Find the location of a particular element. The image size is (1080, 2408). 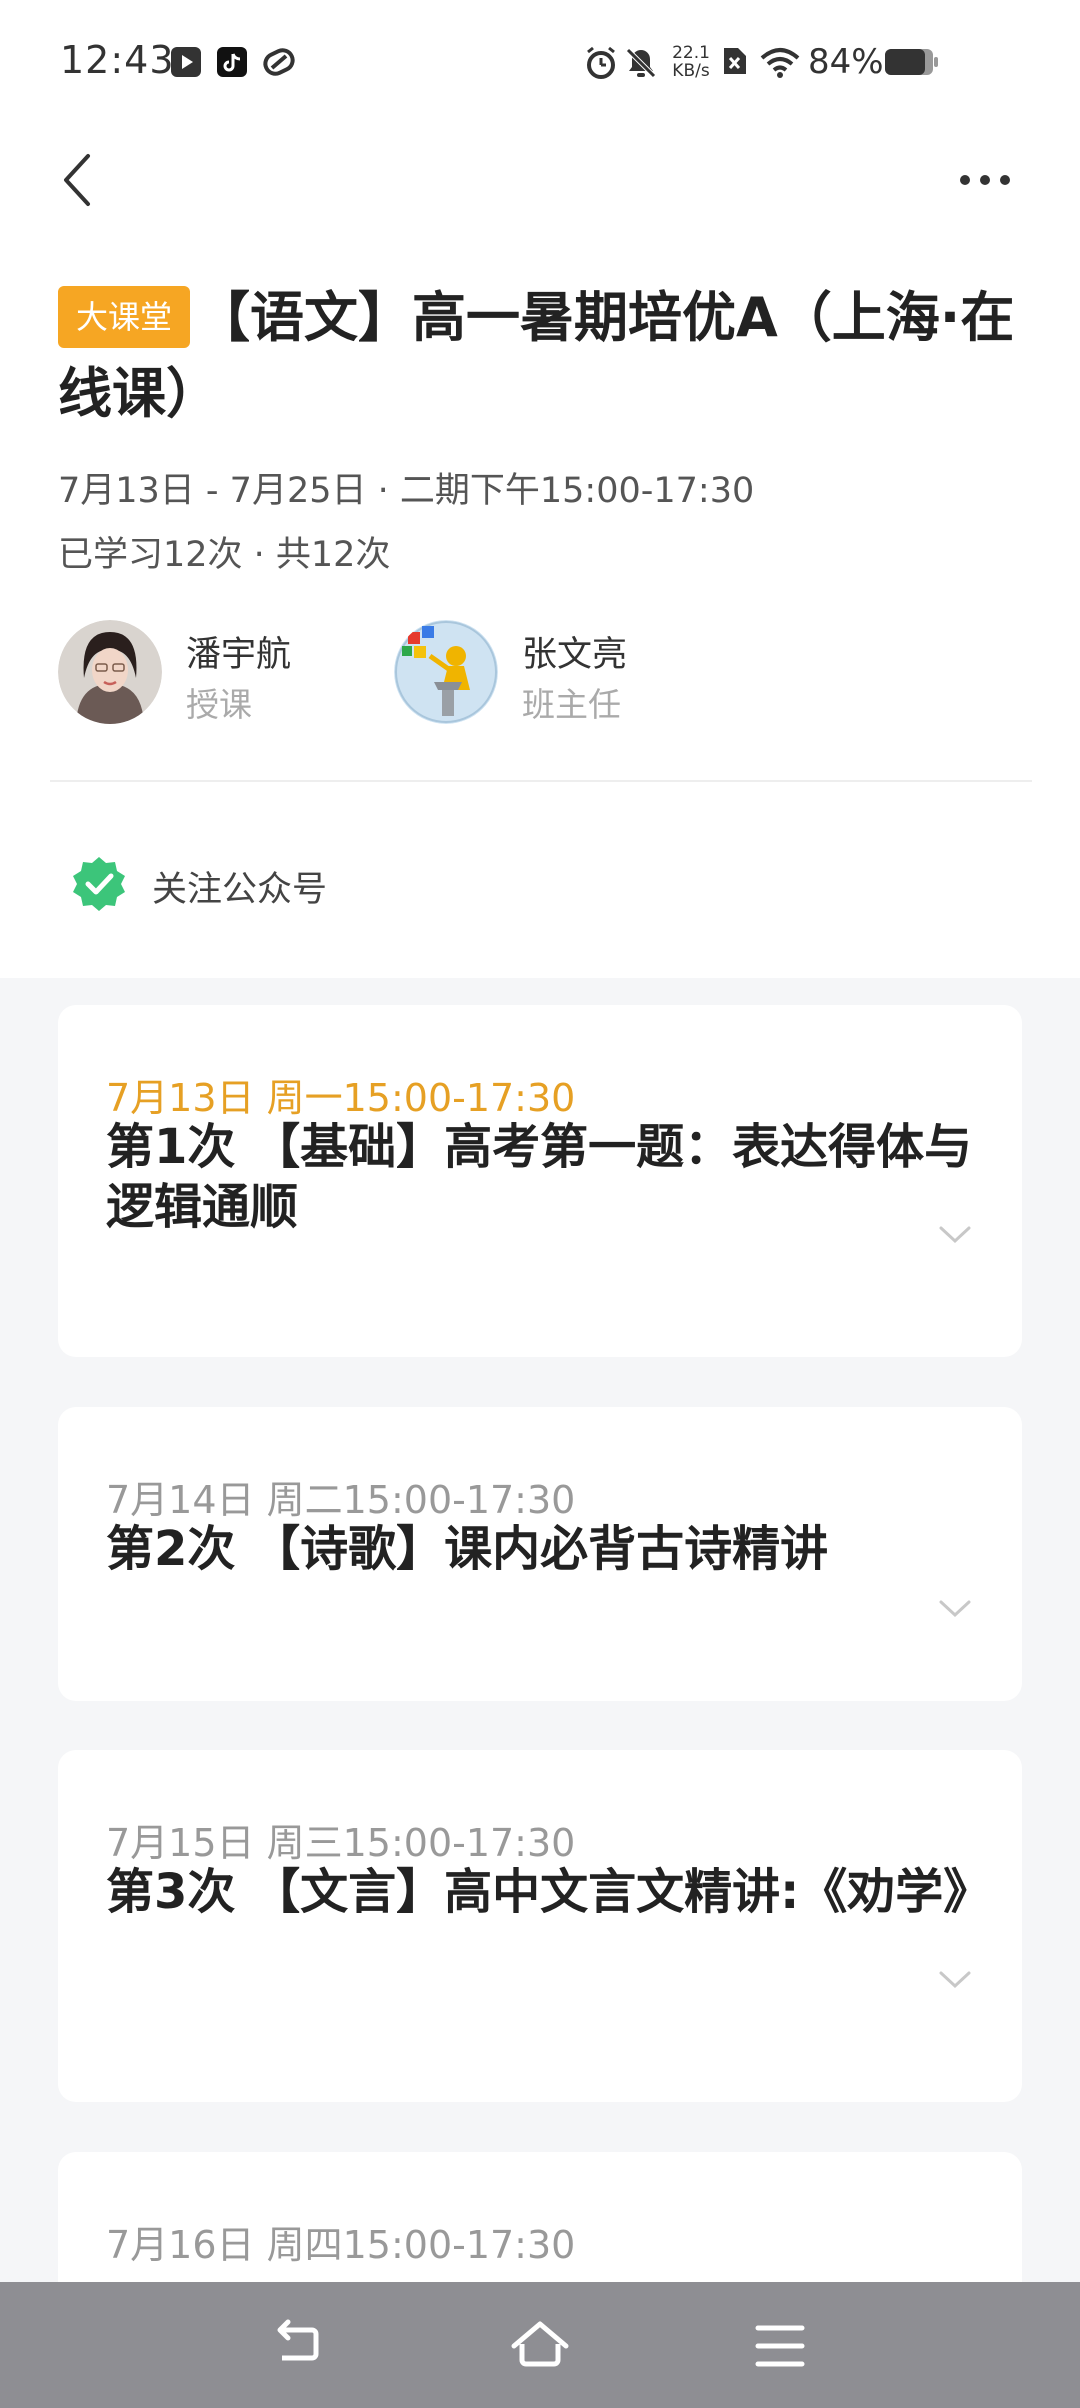

system-nav-bar is located at coordinates (540, 2345).